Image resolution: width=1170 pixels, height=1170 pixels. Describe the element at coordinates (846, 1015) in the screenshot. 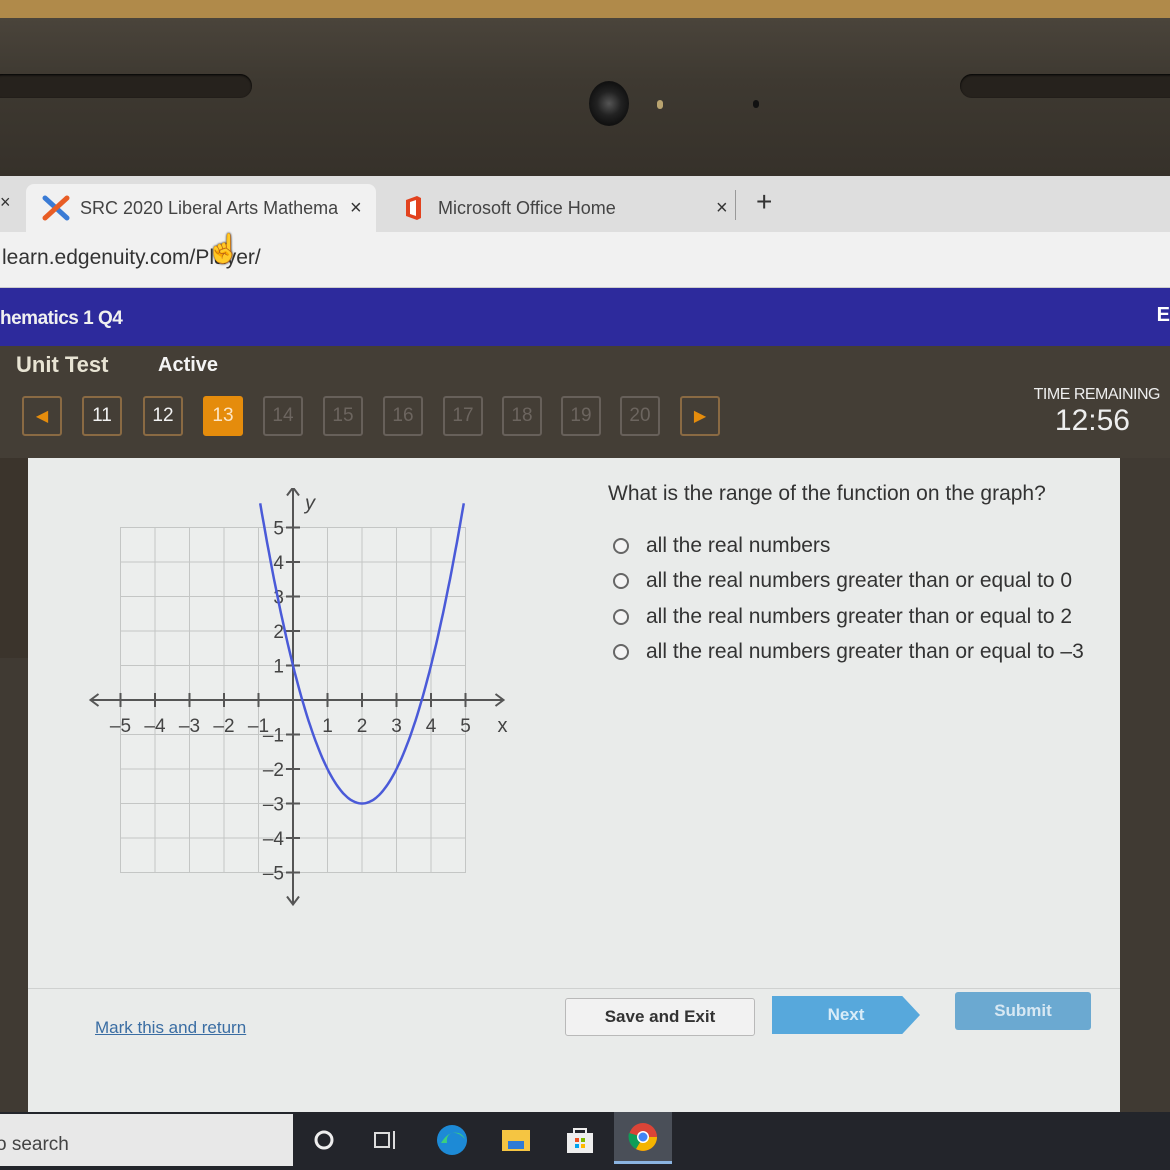

I see `next-button: Next` at that location.